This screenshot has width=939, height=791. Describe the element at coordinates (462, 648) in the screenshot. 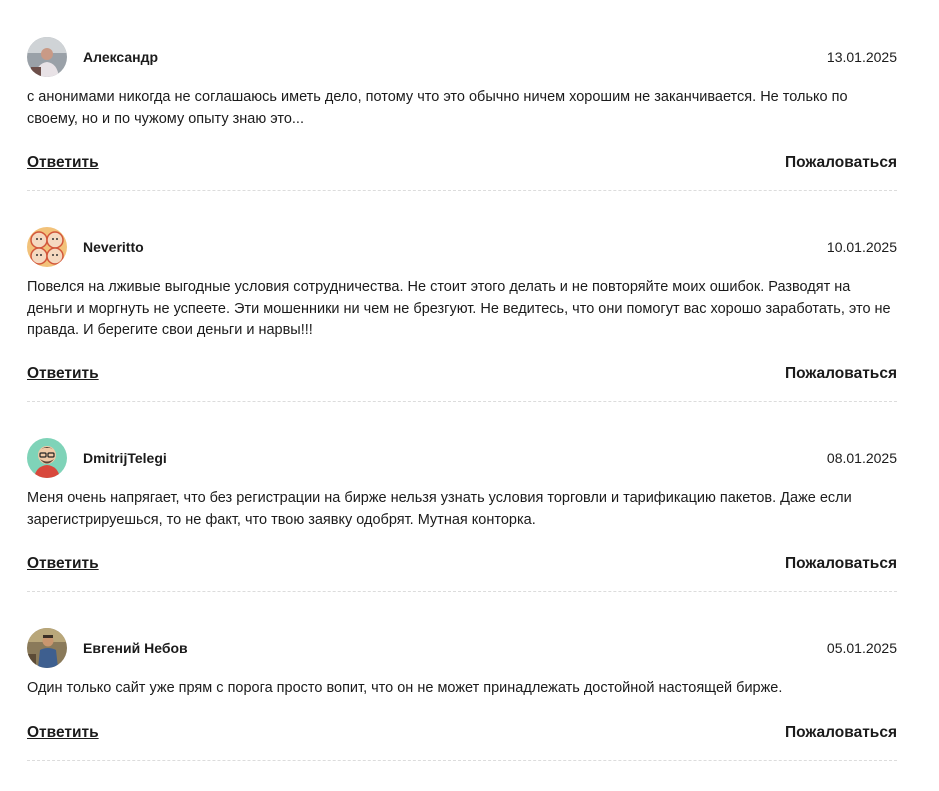

I see `comment-header: Евгений Небов 05.01.2025` at that location.